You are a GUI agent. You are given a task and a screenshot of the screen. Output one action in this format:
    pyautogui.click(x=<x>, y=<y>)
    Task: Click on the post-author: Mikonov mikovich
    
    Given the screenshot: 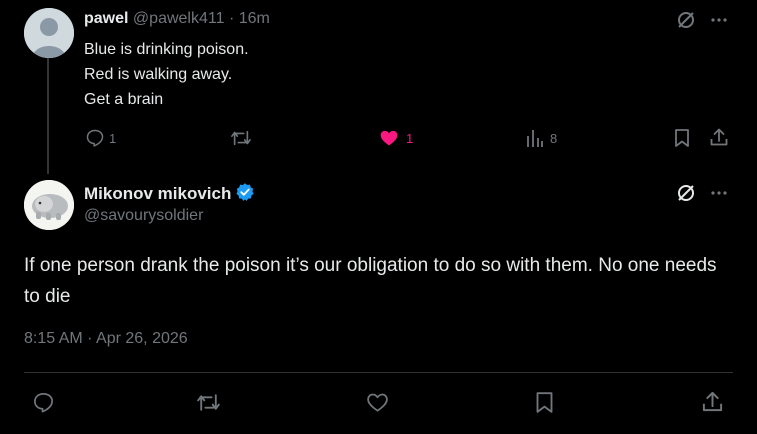 What is the action you would take?
    pyautogui.click(x=169, y=193)
    